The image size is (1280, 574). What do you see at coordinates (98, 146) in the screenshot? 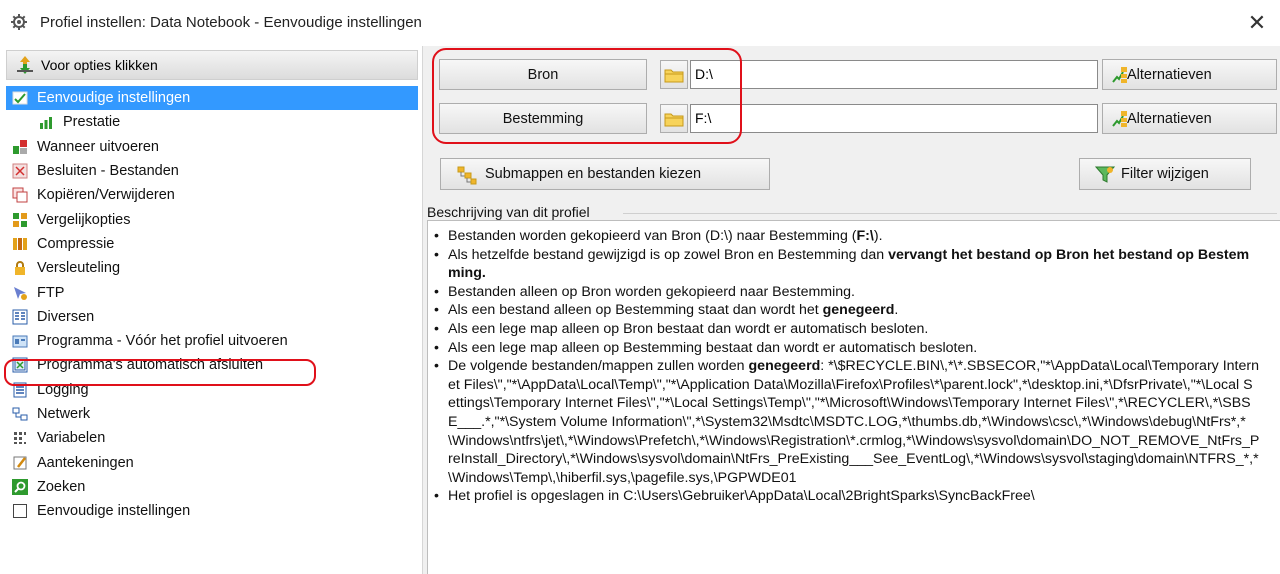
I see `tree-item-label: Wanneer uitvoeren` at bounding box center [98, 146].